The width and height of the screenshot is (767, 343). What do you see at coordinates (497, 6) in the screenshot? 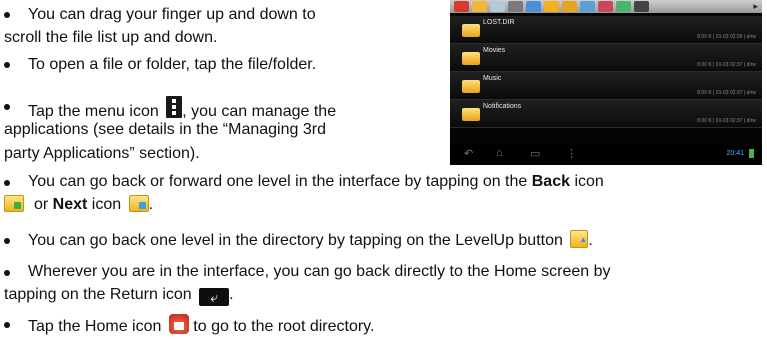
I see `toolbar-copy-icon` at bounding box center [497, 6].